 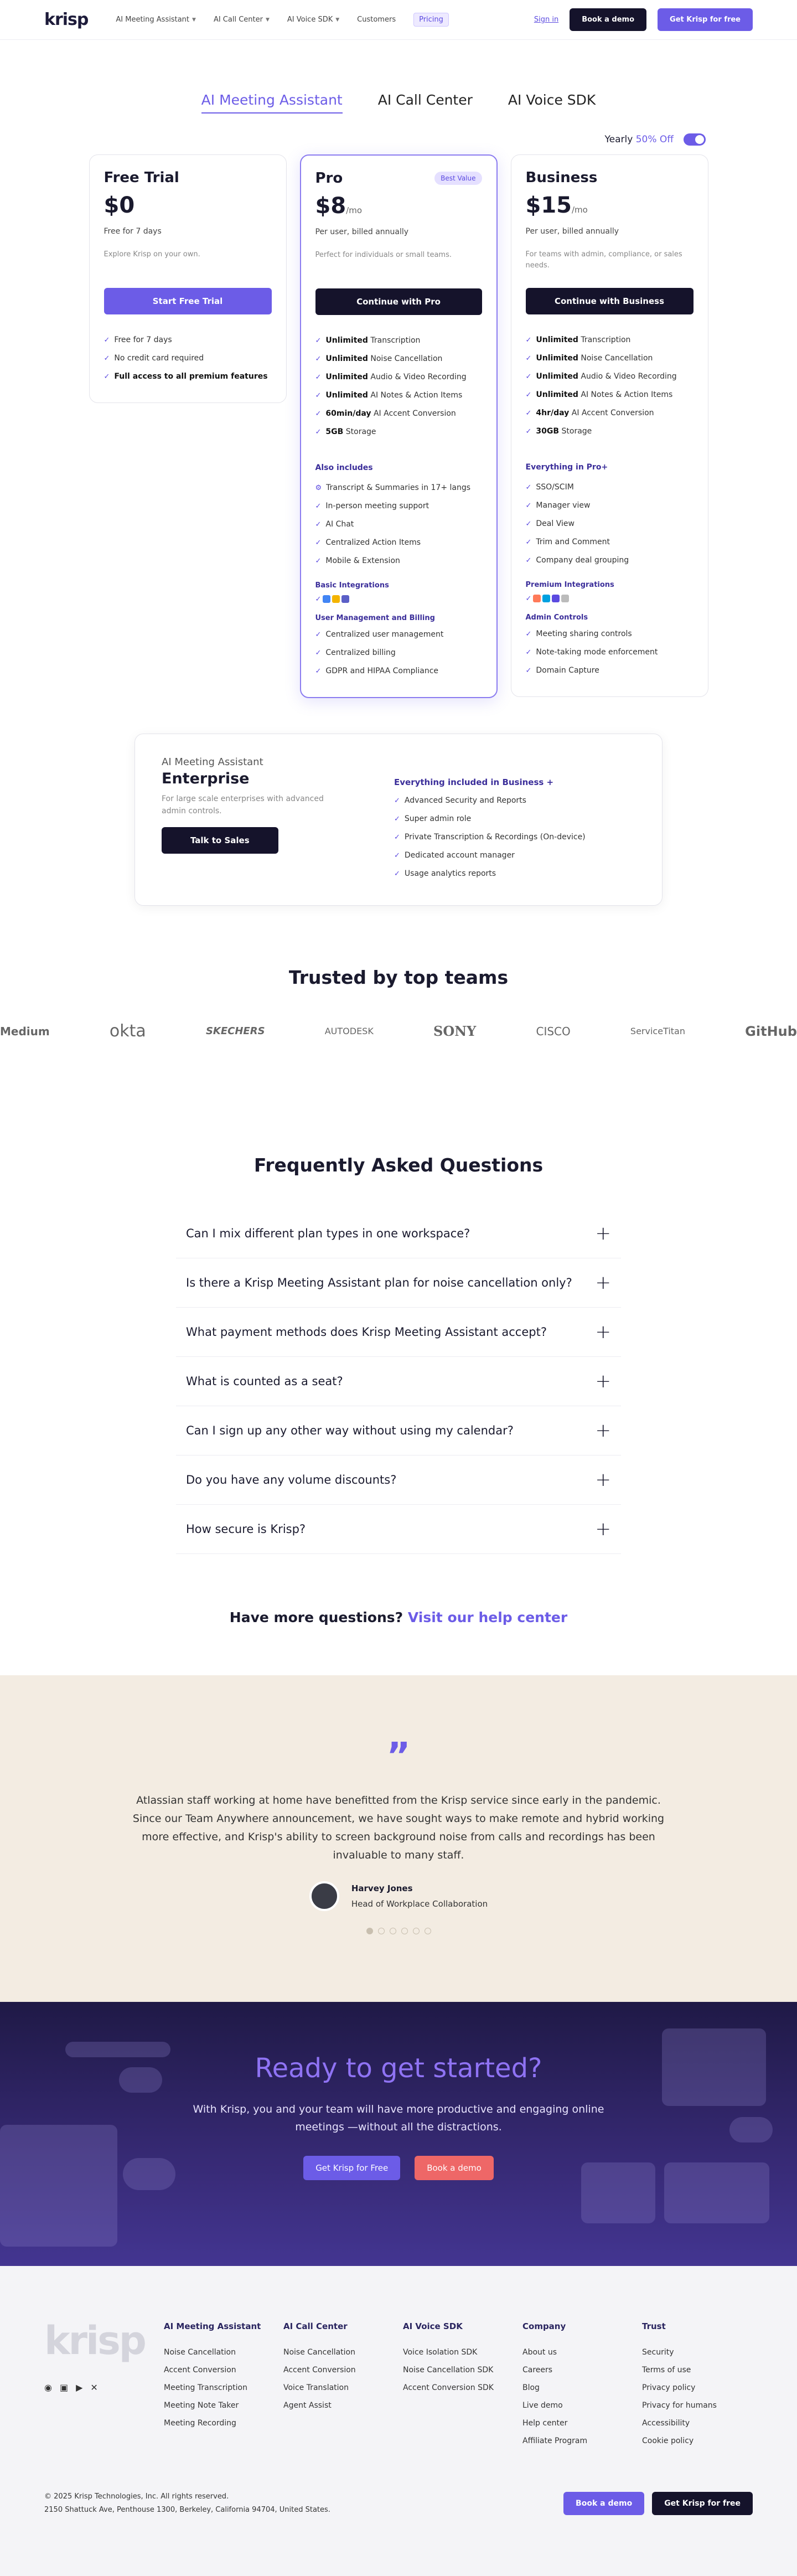 I want to click on everything-in-pro-title: Everything in Pro+, so click(x=567, y=467).